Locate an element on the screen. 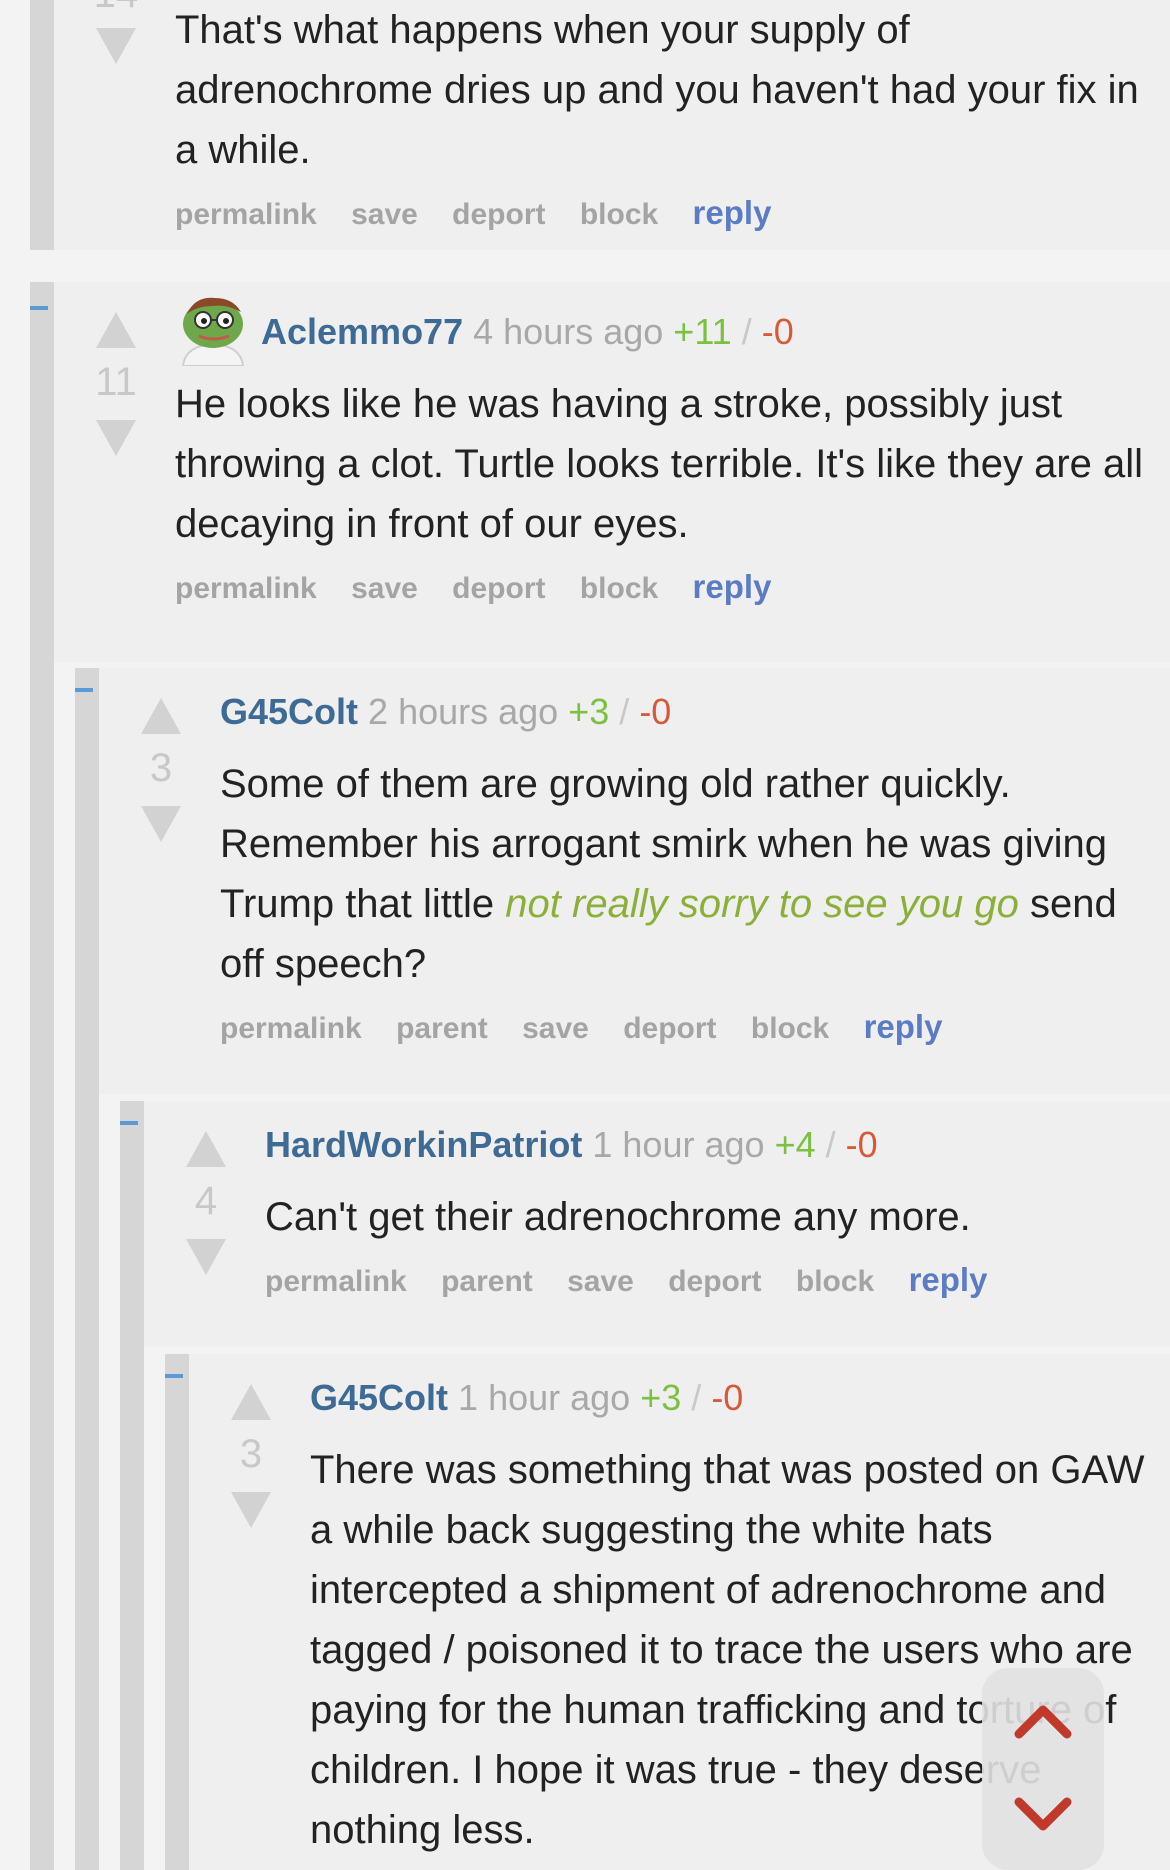 This screenshot has width=1170, height=1870. username-link: HardWorkinPatriot is located at coordinates (423, 1144).